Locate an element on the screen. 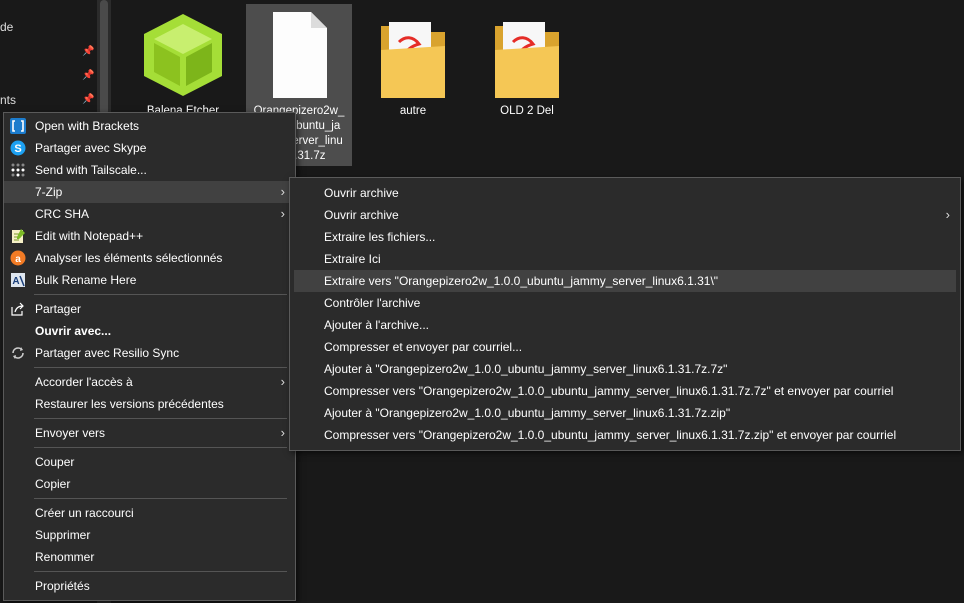 This screenshot has height=603, width=964. menu-item-label: Supprimer is located at coordinates (63, 535).